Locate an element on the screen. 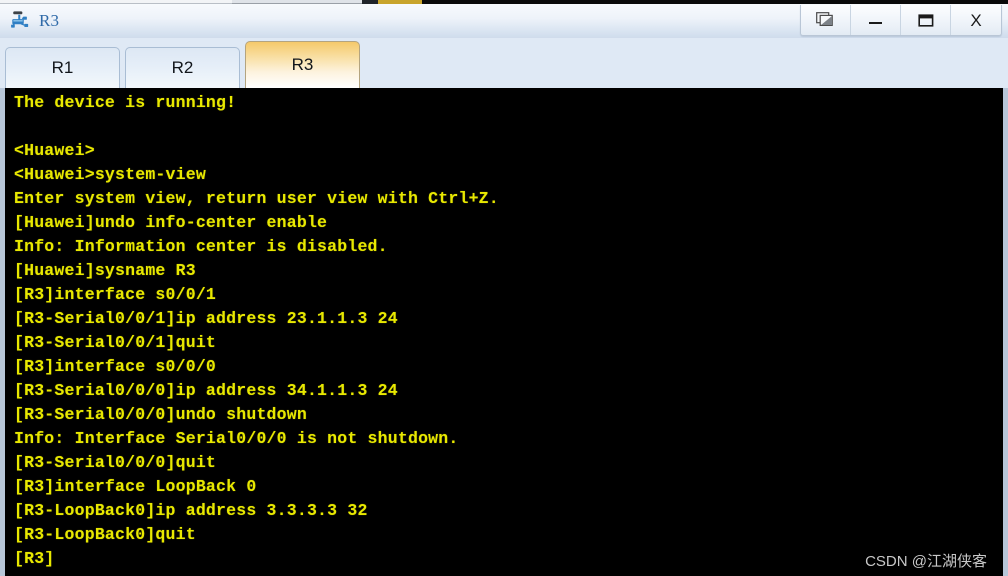  terminal-line: [R3]interface s0/0/1 is located at coordinates (115, 294).